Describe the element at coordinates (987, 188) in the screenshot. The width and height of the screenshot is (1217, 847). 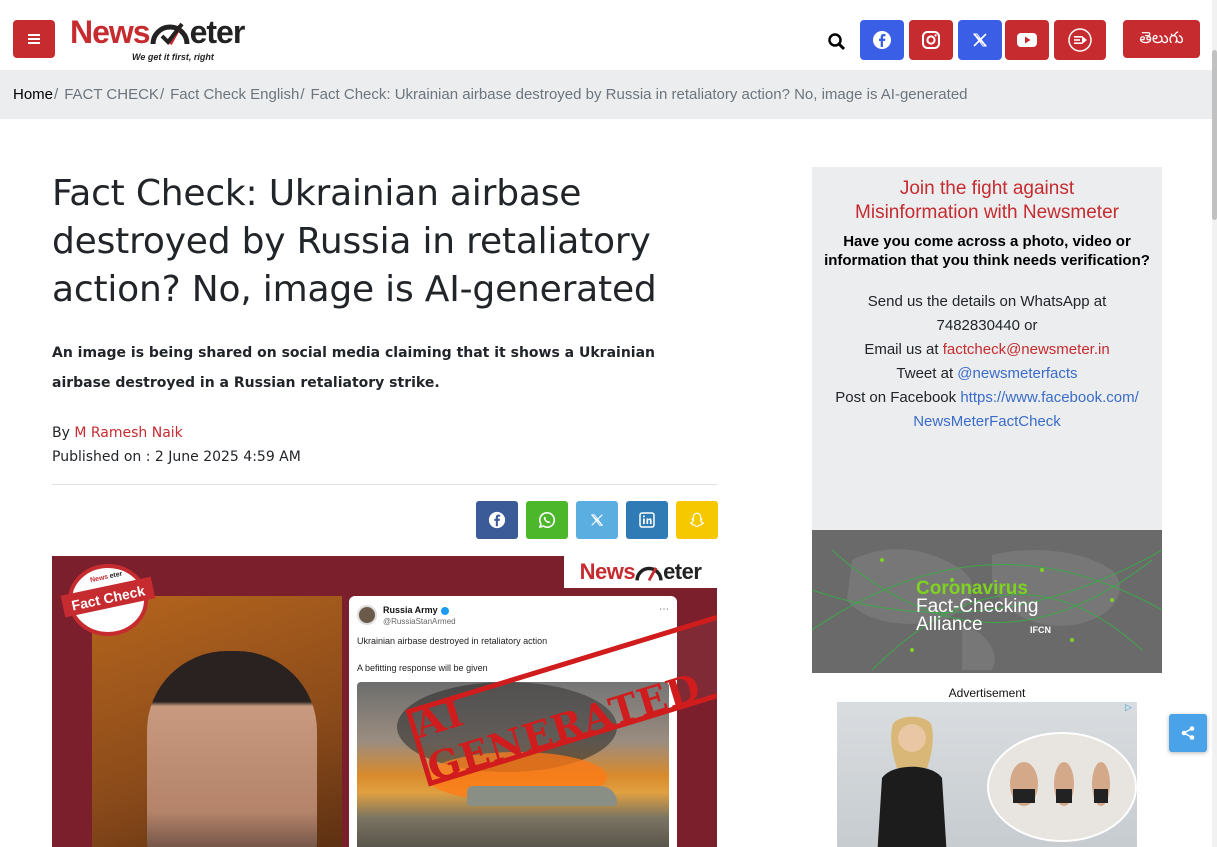
I see `promo-heading-line1: Join the fight against` at that location.